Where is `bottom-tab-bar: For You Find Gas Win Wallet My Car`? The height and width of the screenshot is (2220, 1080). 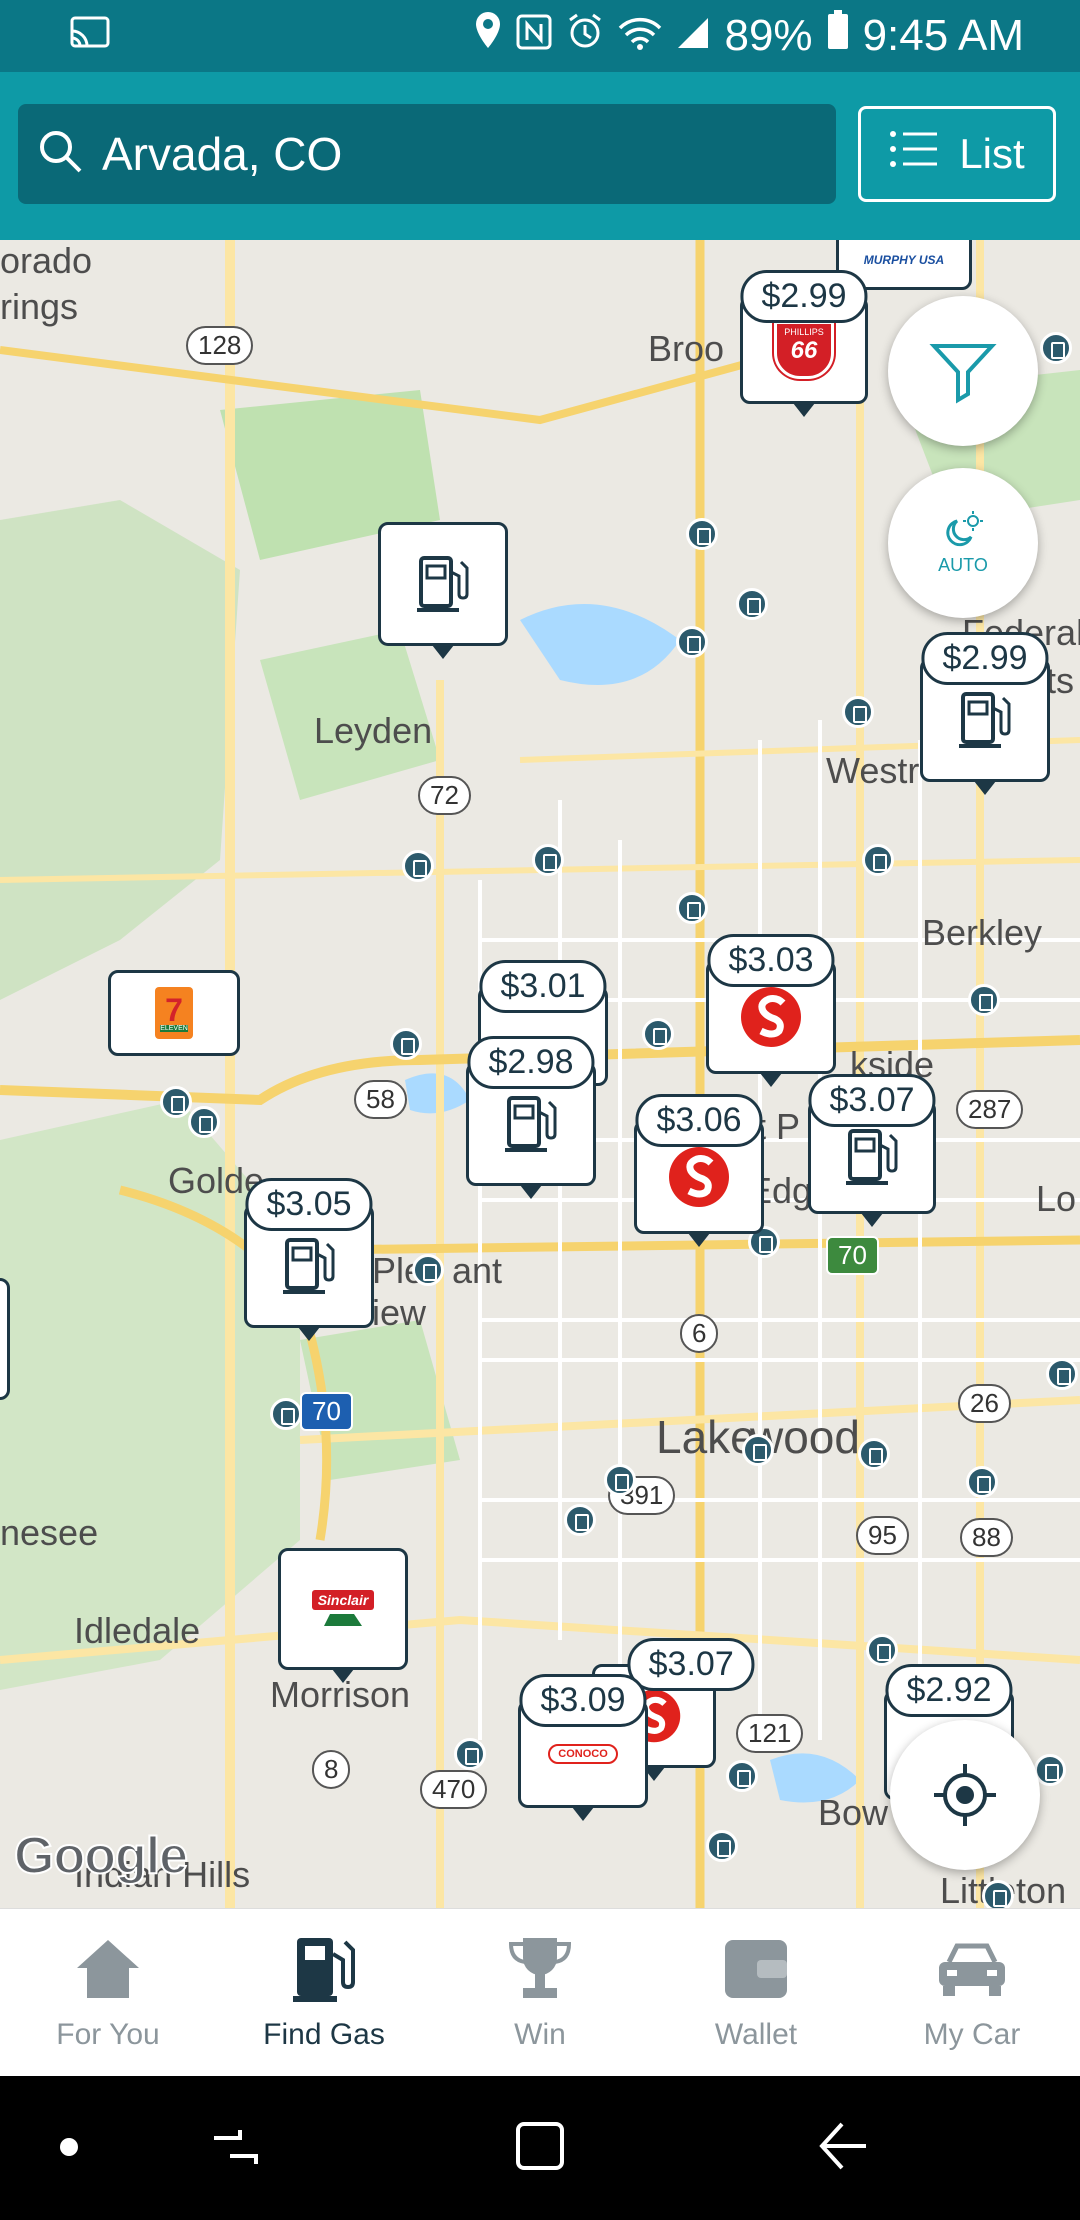
bottom-tab-bar: For You Find Gas Win Wallet My Car is located at coordinates (540, 1992).